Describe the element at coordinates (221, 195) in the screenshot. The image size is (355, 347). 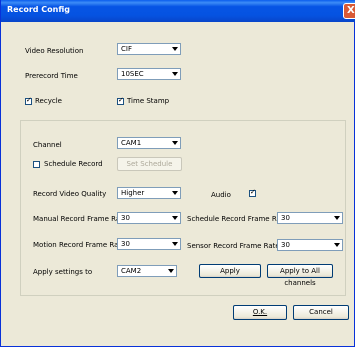
I see `audio-label: Audio` at that location.